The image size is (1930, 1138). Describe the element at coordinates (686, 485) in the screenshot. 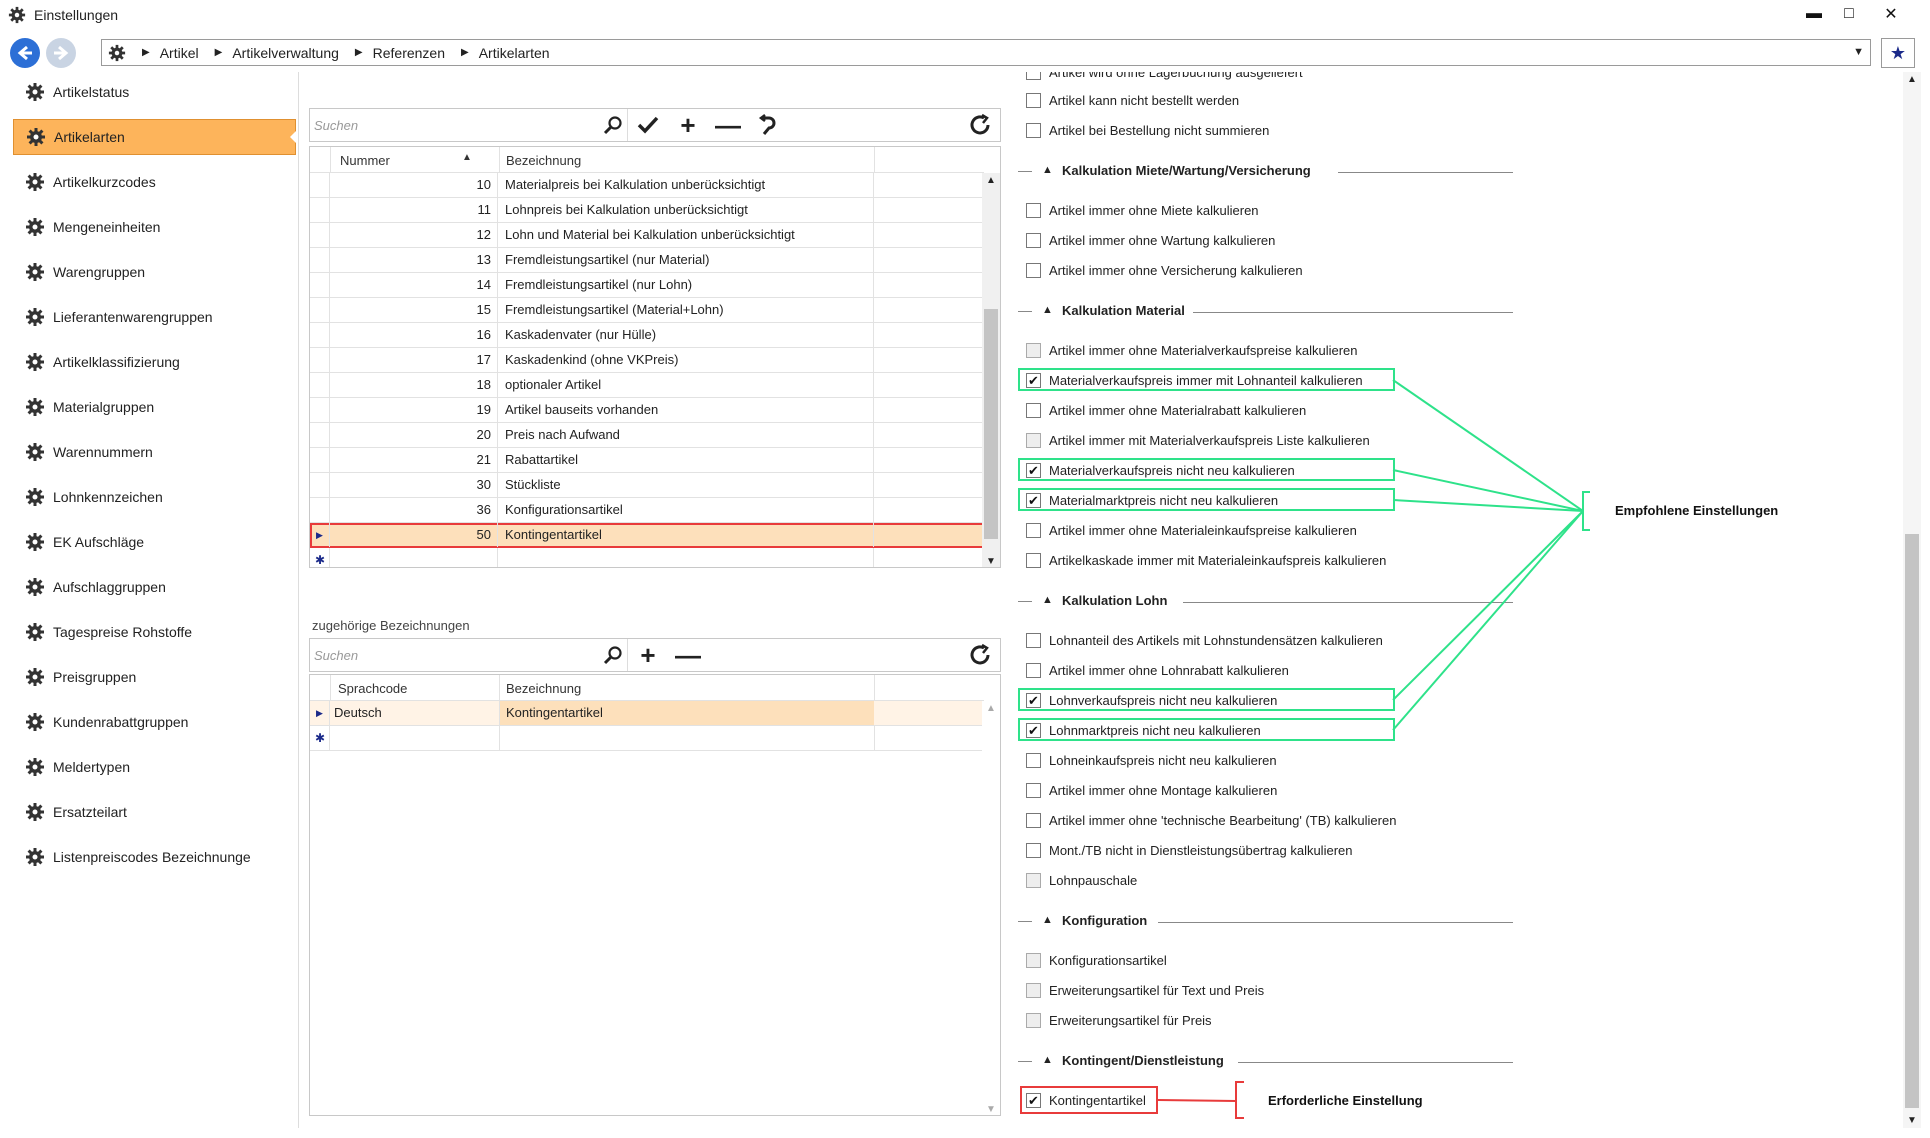

I see `cell-bezeichnung: Stückliste` at that location.